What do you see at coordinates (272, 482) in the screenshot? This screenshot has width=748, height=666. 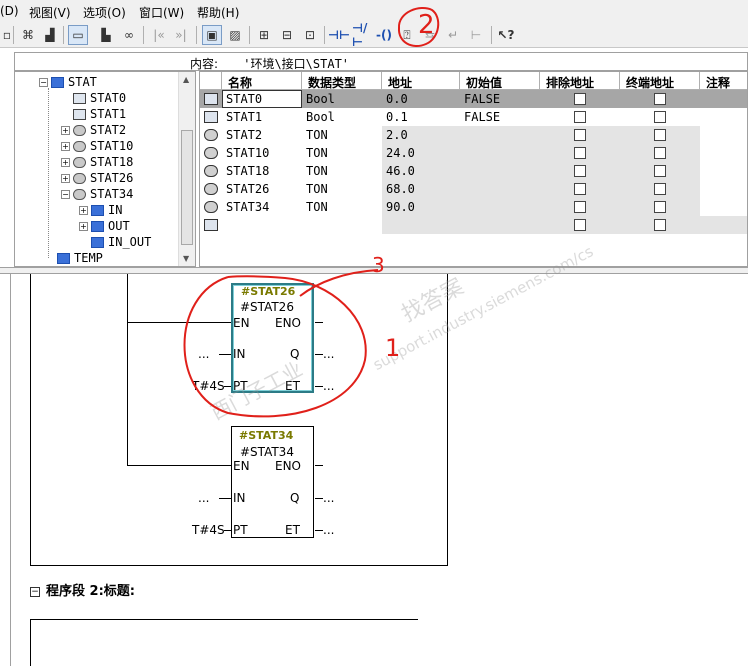 I see `timer-block-stat34` at bounding box center [272, 482].